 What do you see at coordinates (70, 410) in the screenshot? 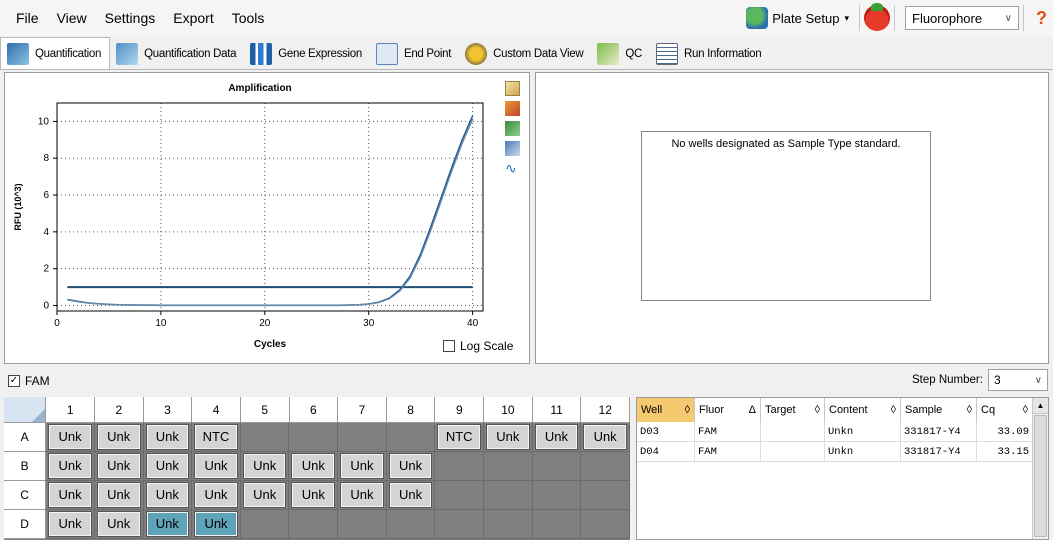
I see `plate-column-header: 1` at bounding box center [70, 410].